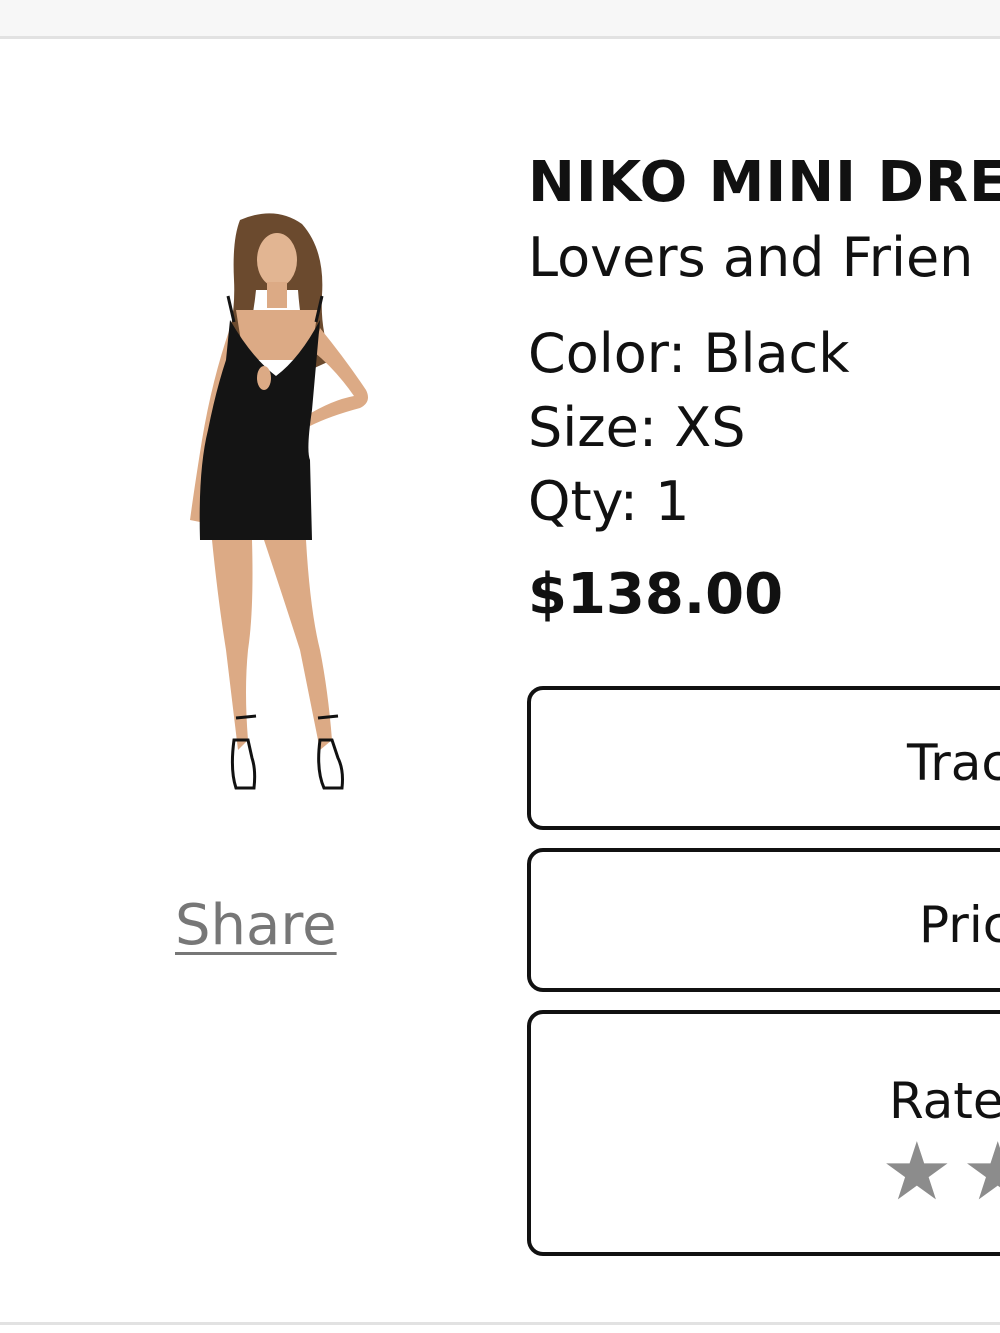 This screenshot has height=1333, width=1000. What do you see at coordinates (500, 1323) in the screenshot?
I see `bottom-divider` at bounding box center [500, 1323].